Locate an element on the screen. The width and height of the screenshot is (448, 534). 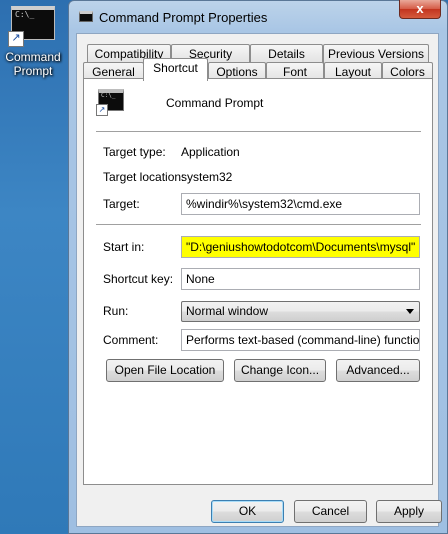
start-in-input: "D:\geniushowtodotcom\Documents\mysql" is located at coordinates (300, 247).